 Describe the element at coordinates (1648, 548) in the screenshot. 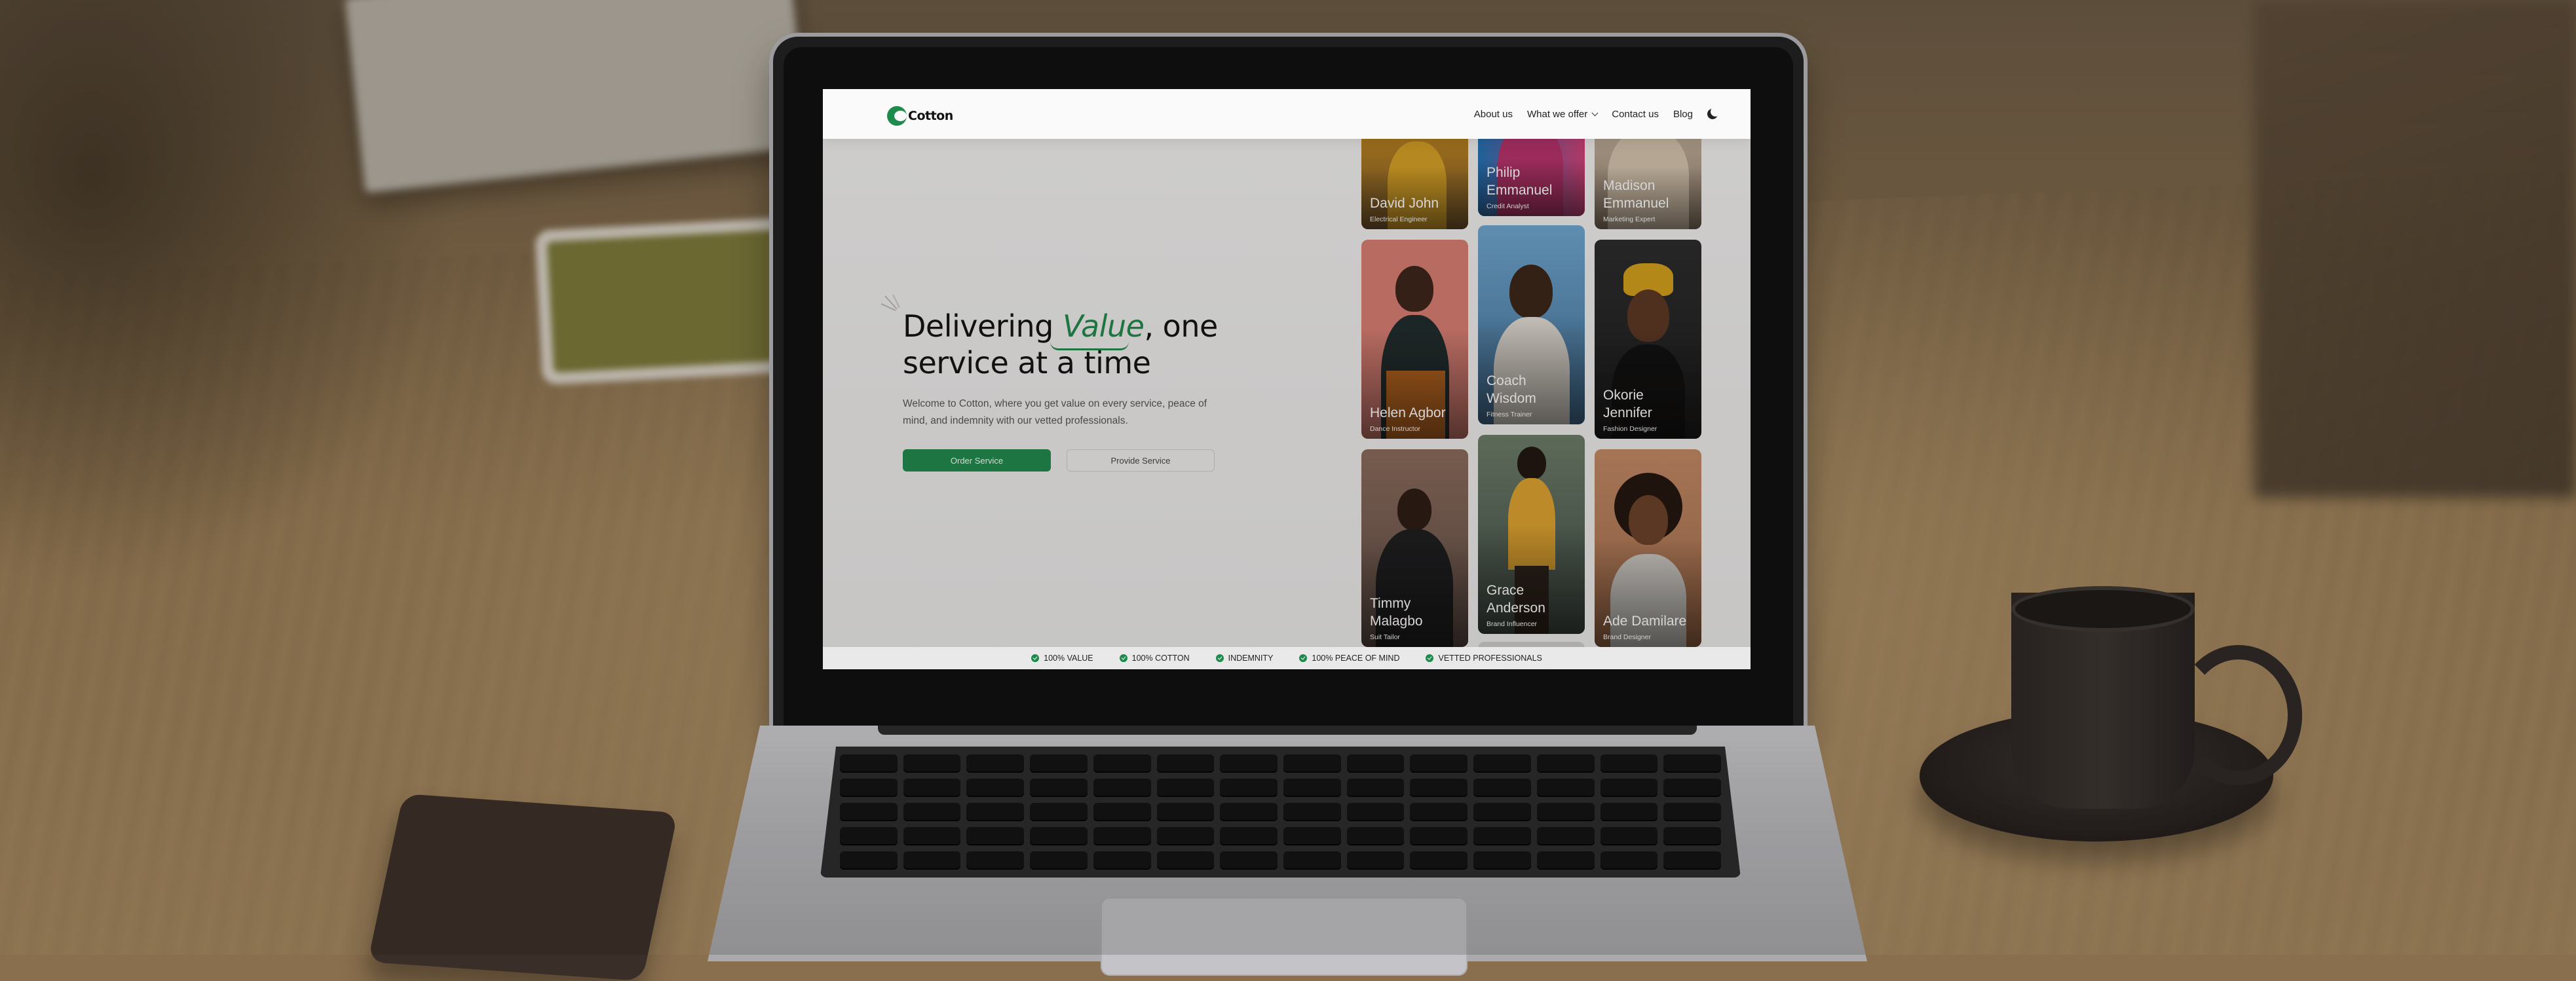

I see `person-card-ade-damilare: Ade Damilare Brand Designer` at that location.